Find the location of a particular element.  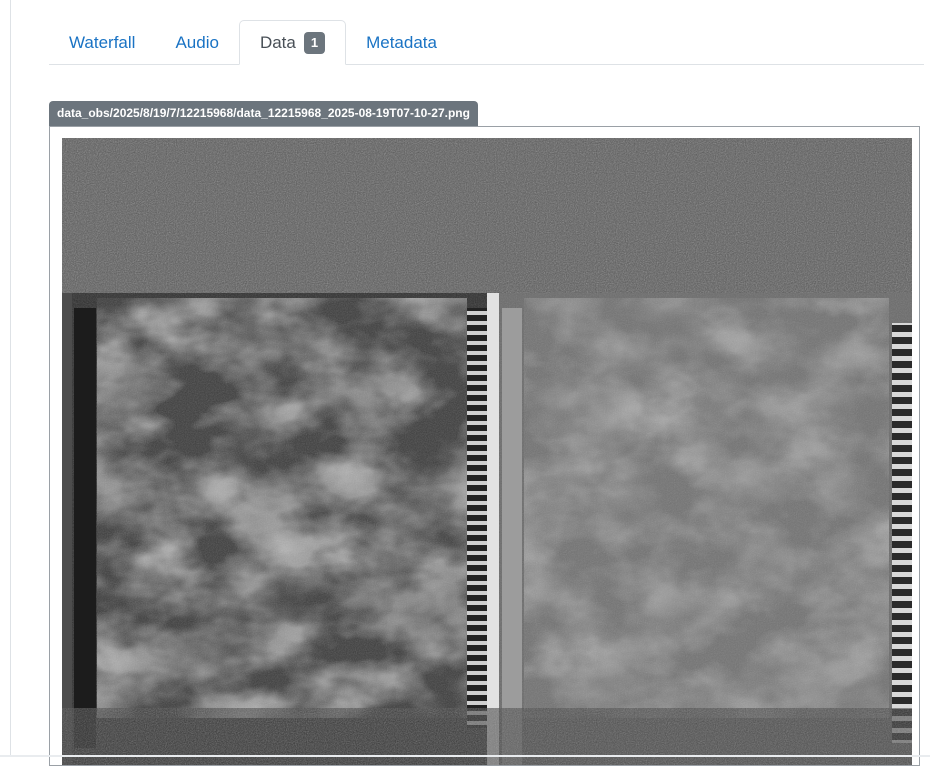

tab-waterfall-label: Waterfall is located at coordinates (102, 42).